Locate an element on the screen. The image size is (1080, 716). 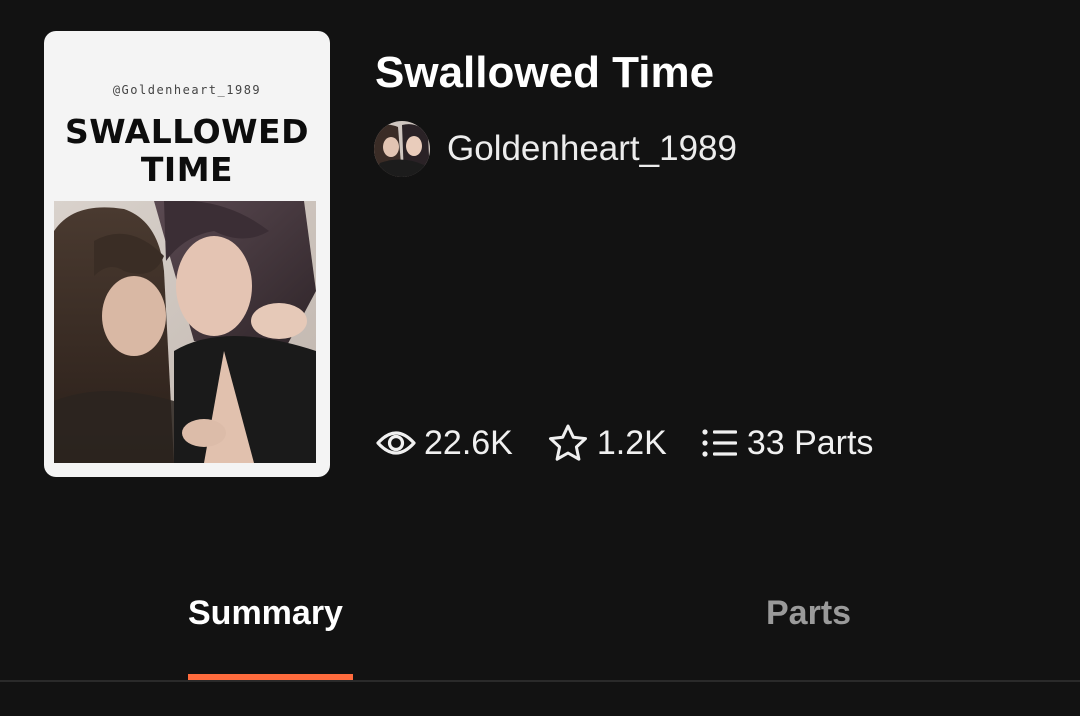
author-link: Goldenheart_1989 is located at coordinates (555, 149).